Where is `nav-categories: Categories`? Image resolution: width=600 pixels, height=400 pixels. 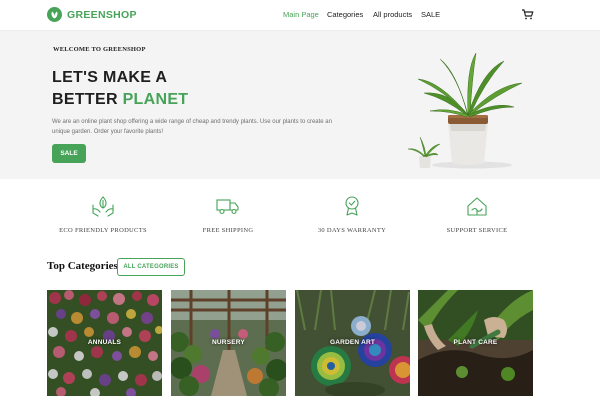 nav-categories: Categories is located at coordinates (345, 14).